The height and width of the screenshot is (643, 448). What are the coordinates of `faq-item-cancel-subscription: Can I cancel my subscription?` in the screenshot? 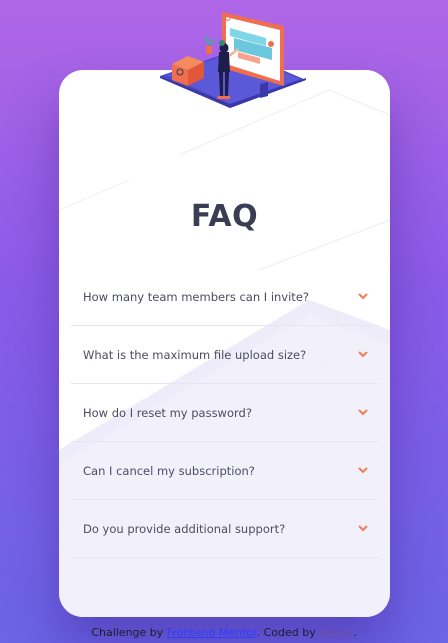 It's located at (224, 471).